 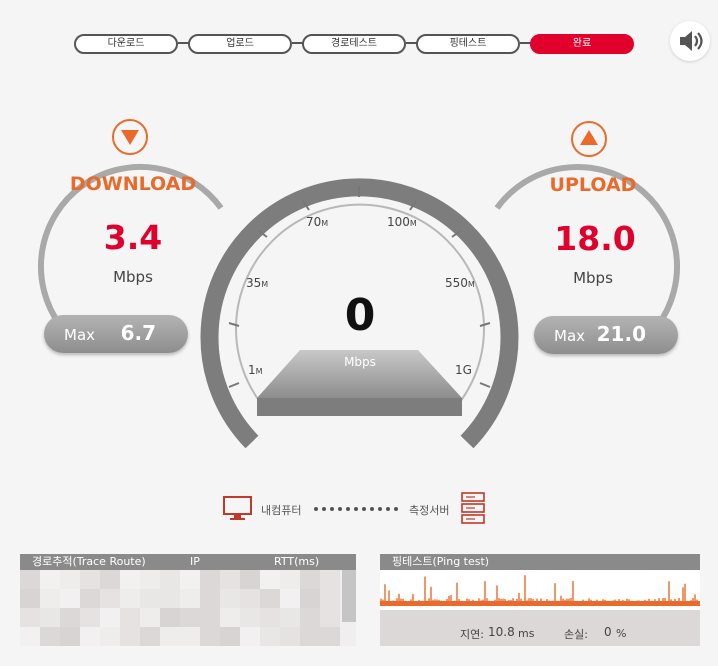 I want to click on scale-label-550m: 550M, so click(x=460, y=283).